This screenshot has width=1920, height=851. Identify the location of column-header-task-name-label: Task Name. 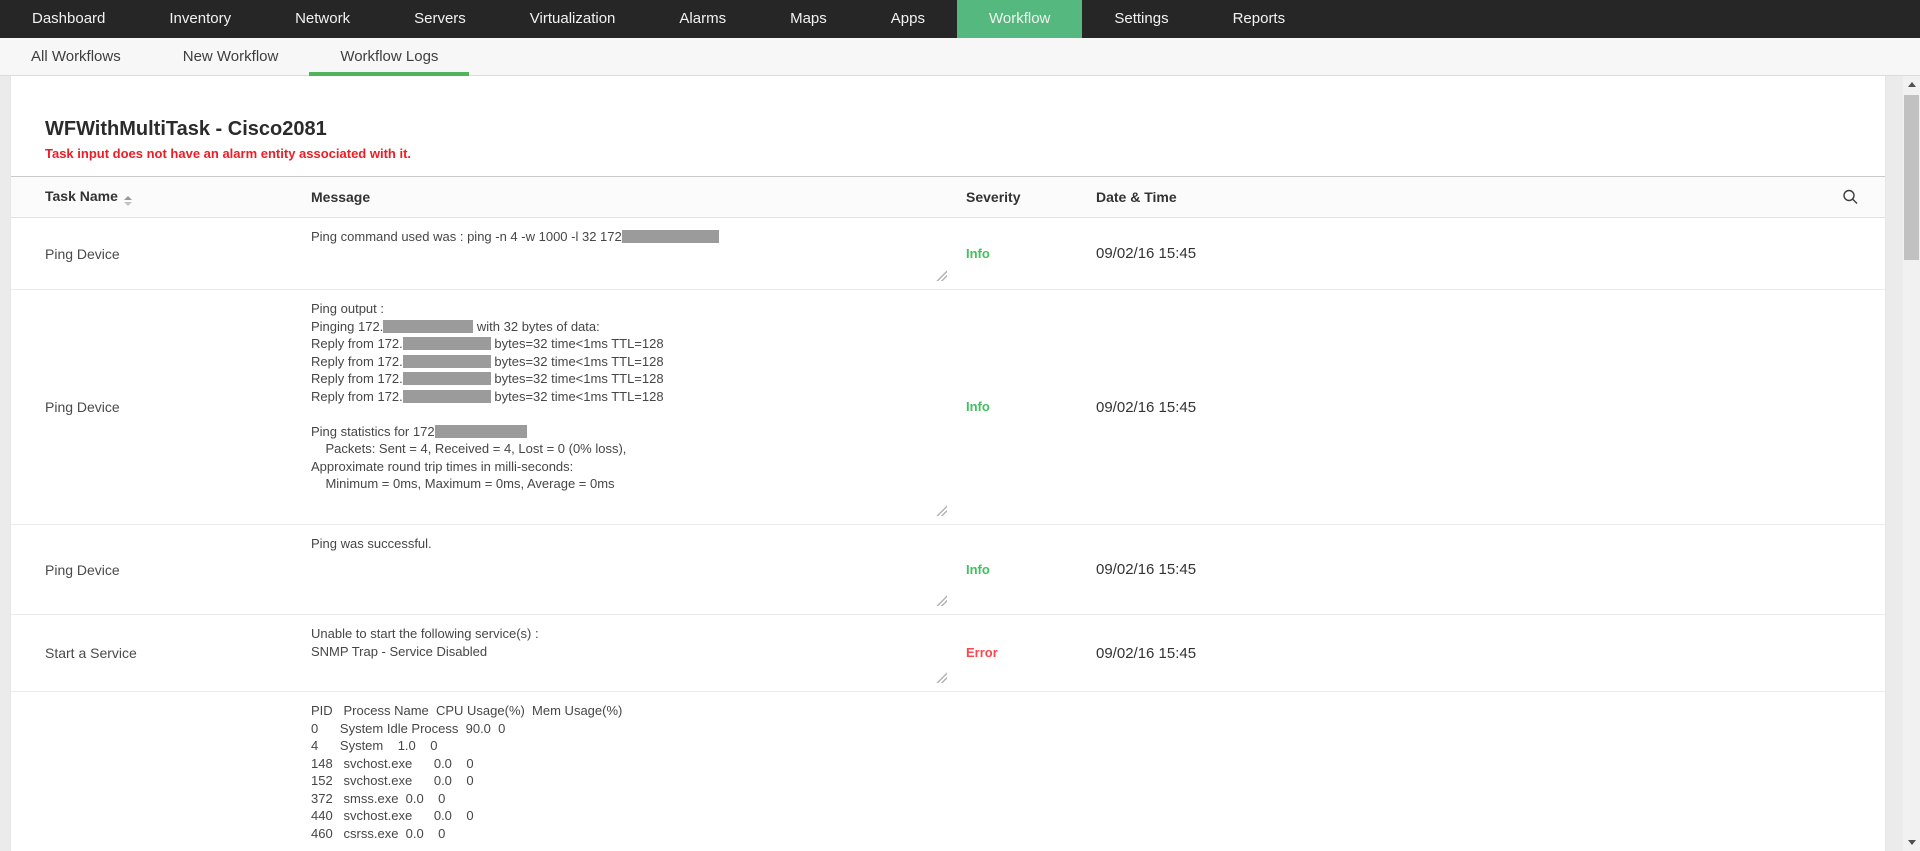
(81, 196).